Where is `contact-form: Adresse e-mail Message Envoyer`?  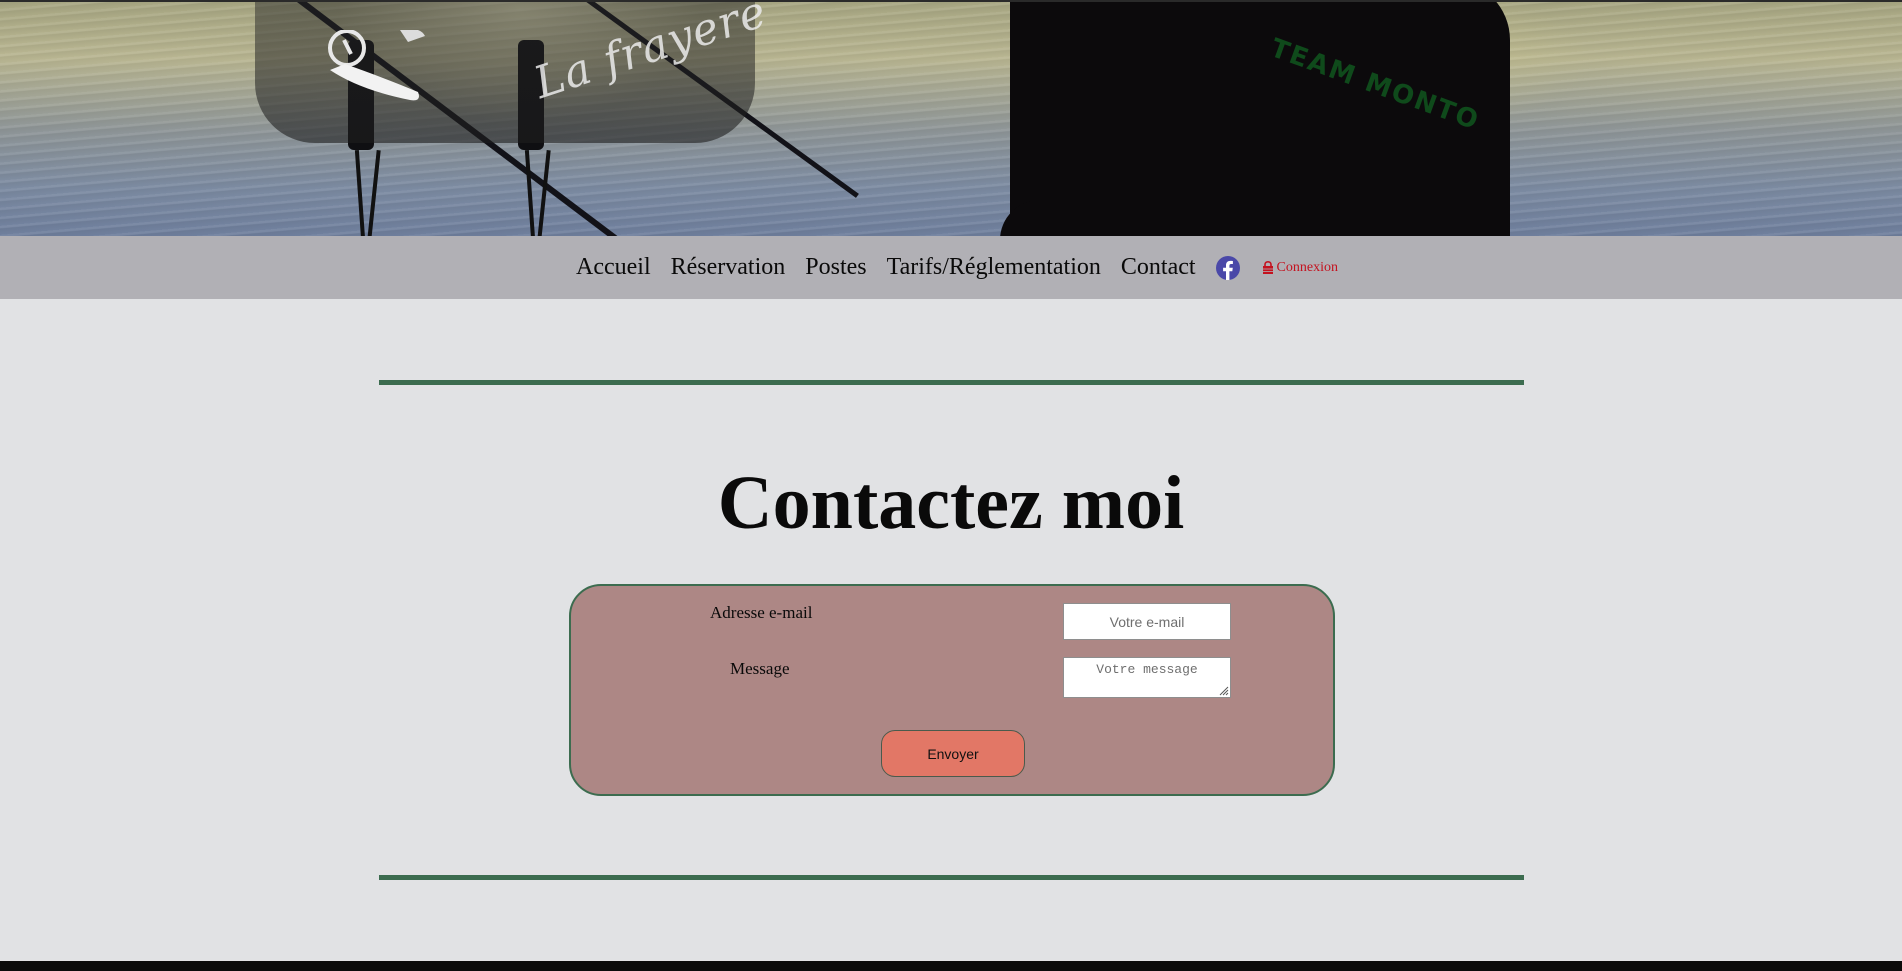 contact-form: Adresse e-mail Message Envoyer is located at coordinates (952, 690).